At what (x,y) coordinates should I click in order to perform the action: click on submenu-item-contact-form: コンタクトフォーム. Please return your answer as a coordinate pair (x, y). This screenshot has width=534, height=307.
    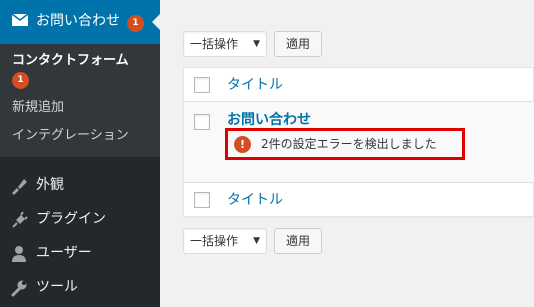
    Looking at the image, I should click on (70, 61).